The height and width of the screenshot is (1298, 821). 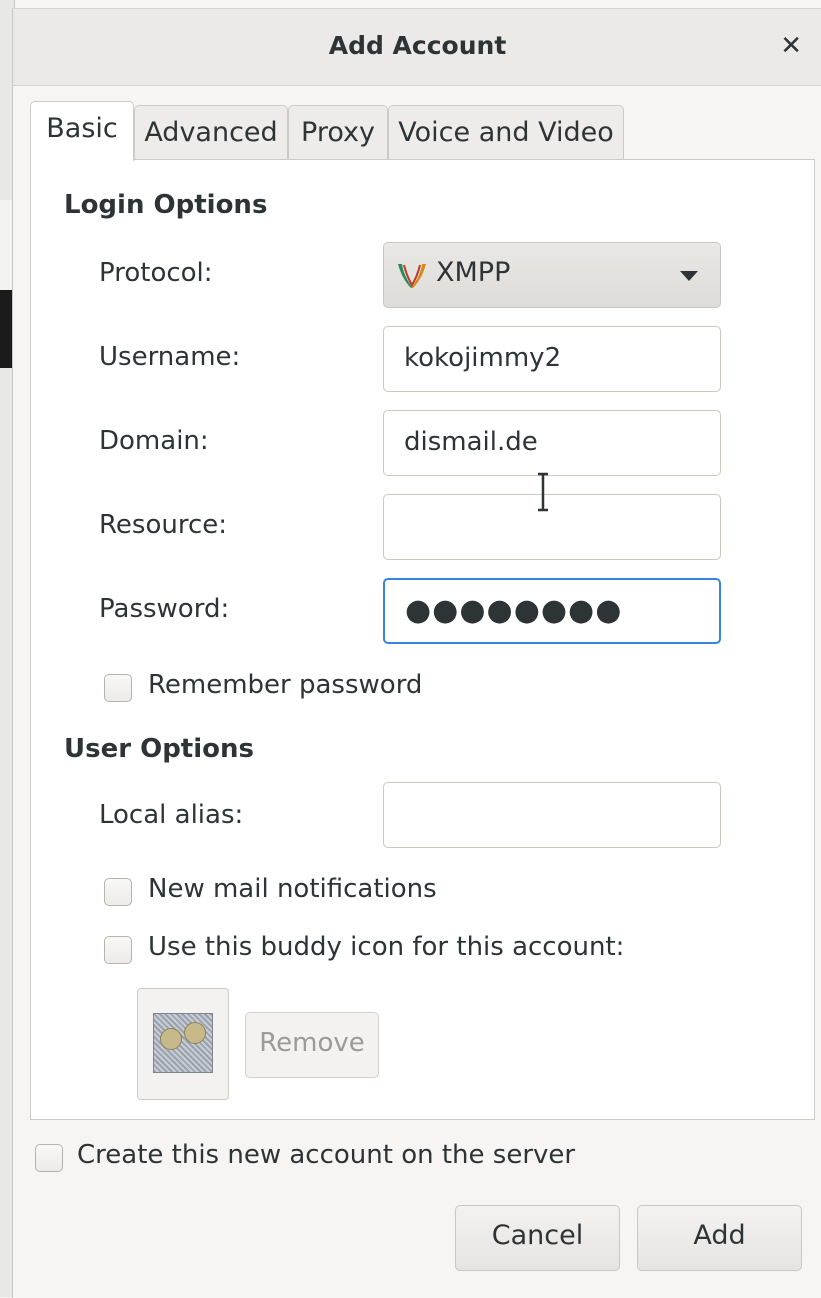 I want to click on create-on-server-label: Create this new account on the server, so click(x=326, y=1155).